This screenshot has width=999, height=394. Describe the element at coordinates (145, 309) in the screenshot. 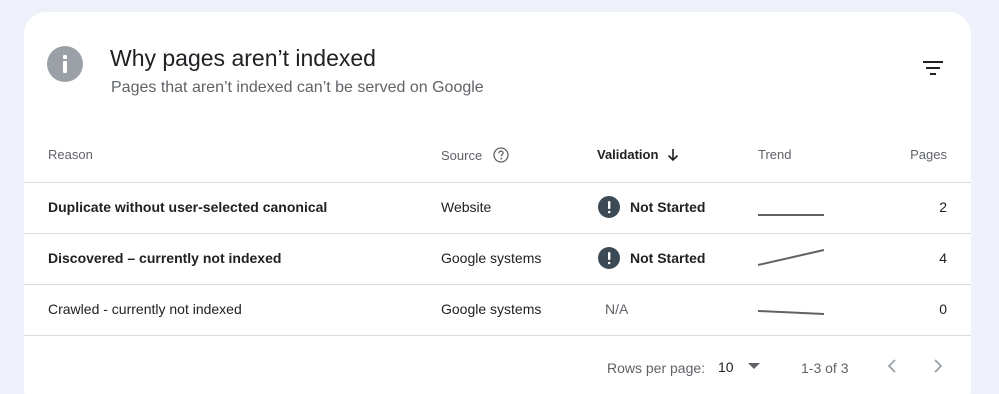

I see `reason-cell: Crawled - currently not indexed` at that location.